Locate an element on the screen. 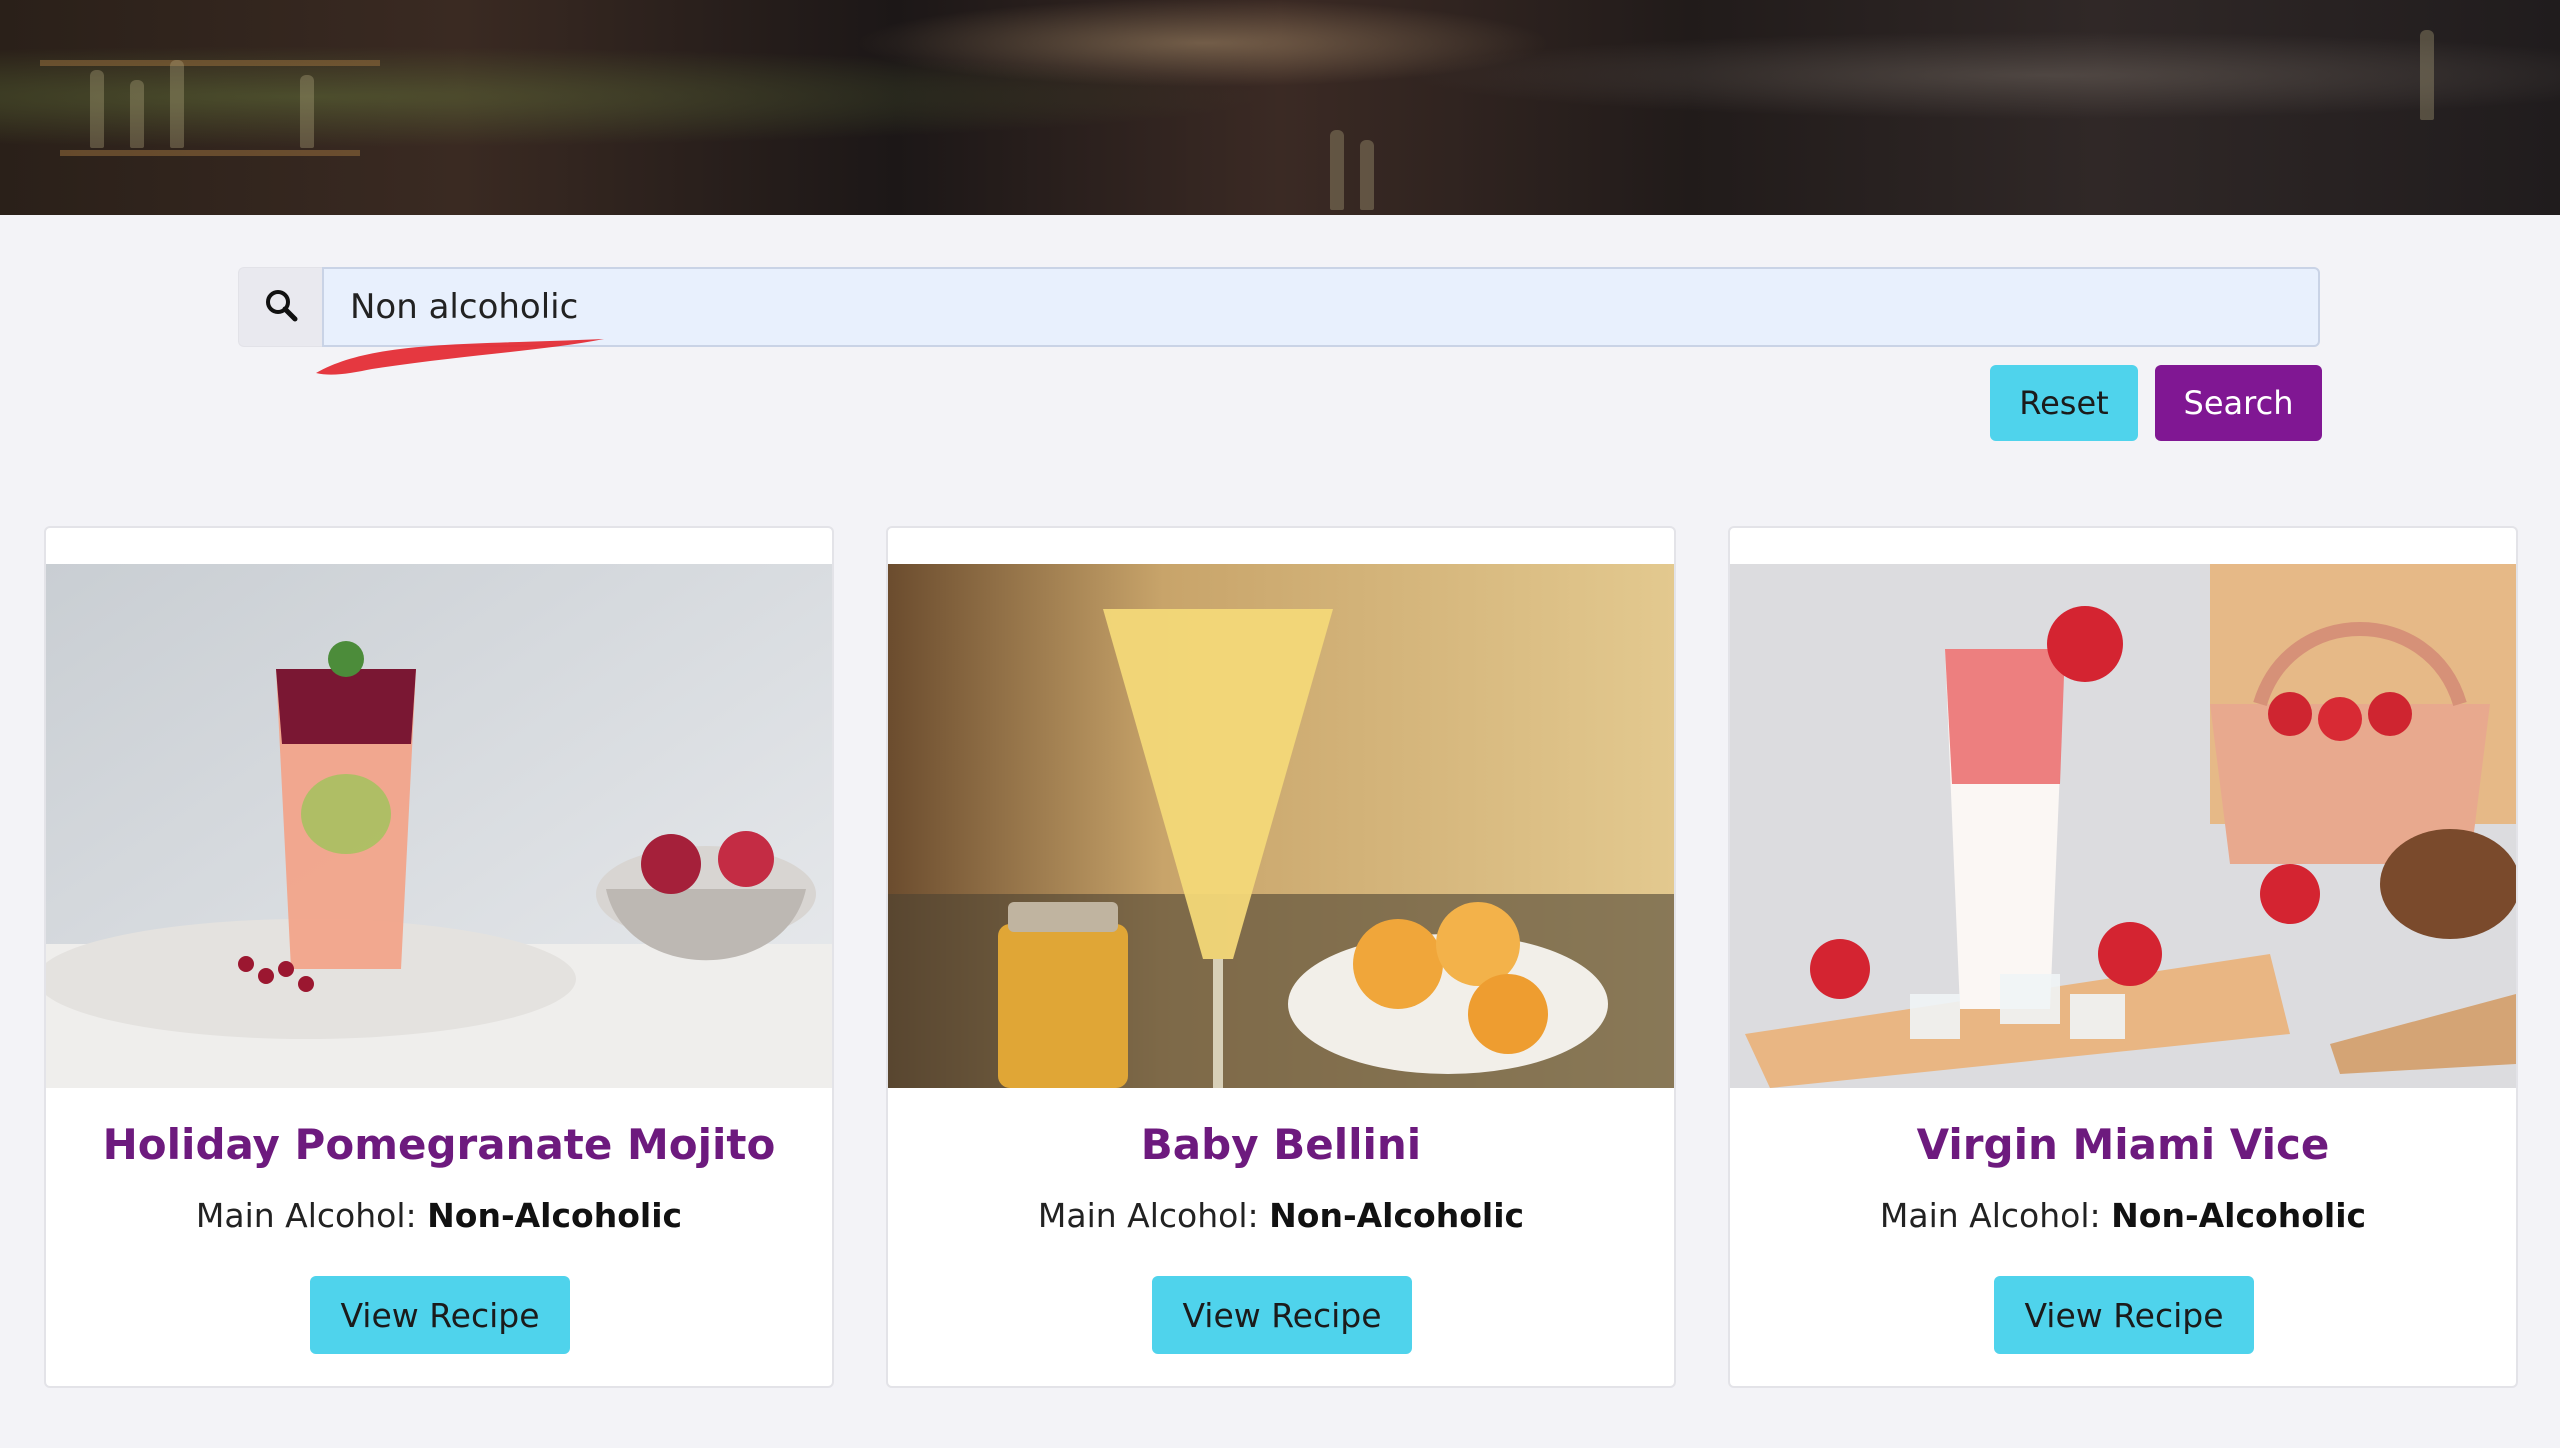 The width and height of the screenshot is (2560, 1448). search-addon is located at coordinates (280, 307).